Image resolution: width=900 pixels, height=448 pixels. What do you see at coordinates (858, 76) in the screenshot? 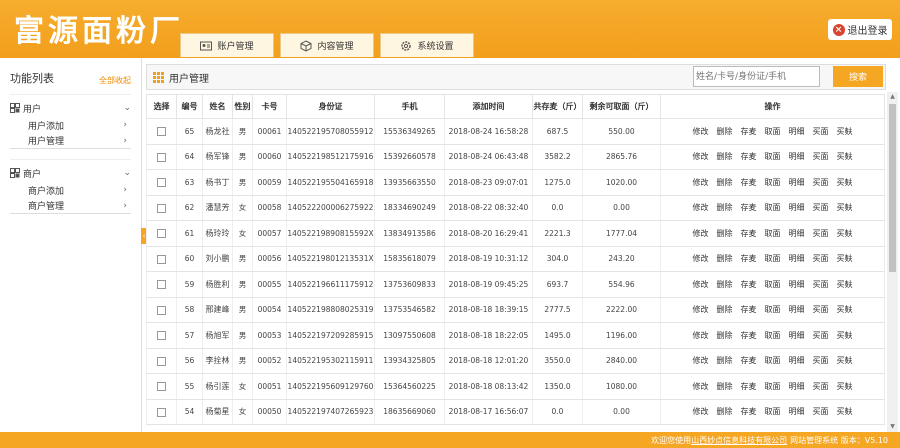
I see `search-button: 搜索` at bounding box center [858, 76].